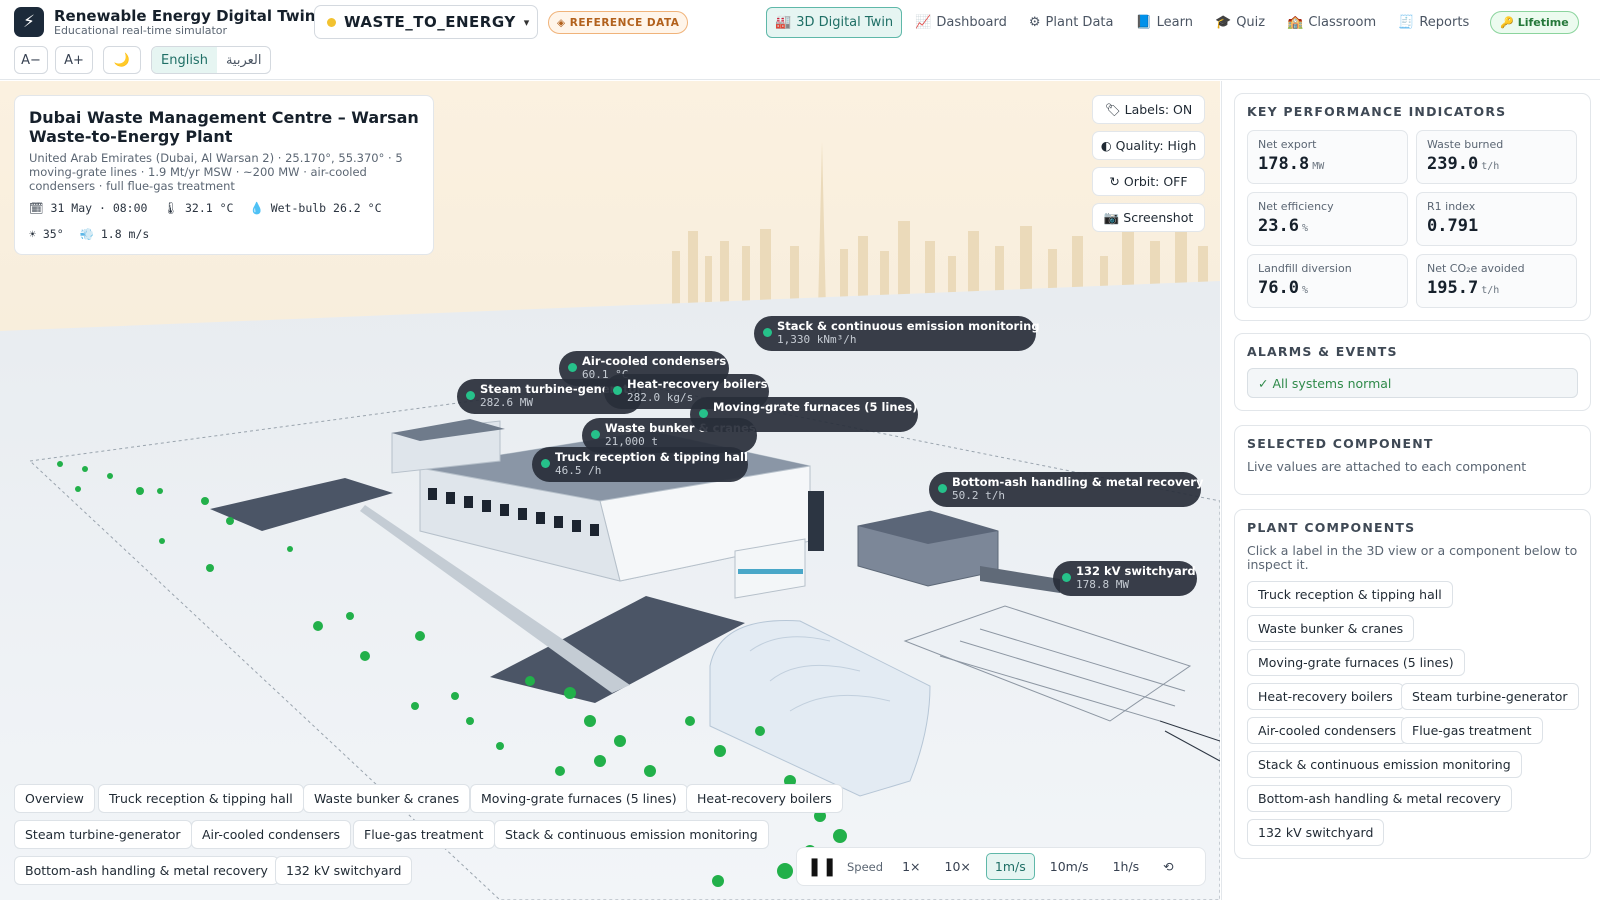  I want to click on kpi-label: Net CO₂e avoided, so click(1476, 268).